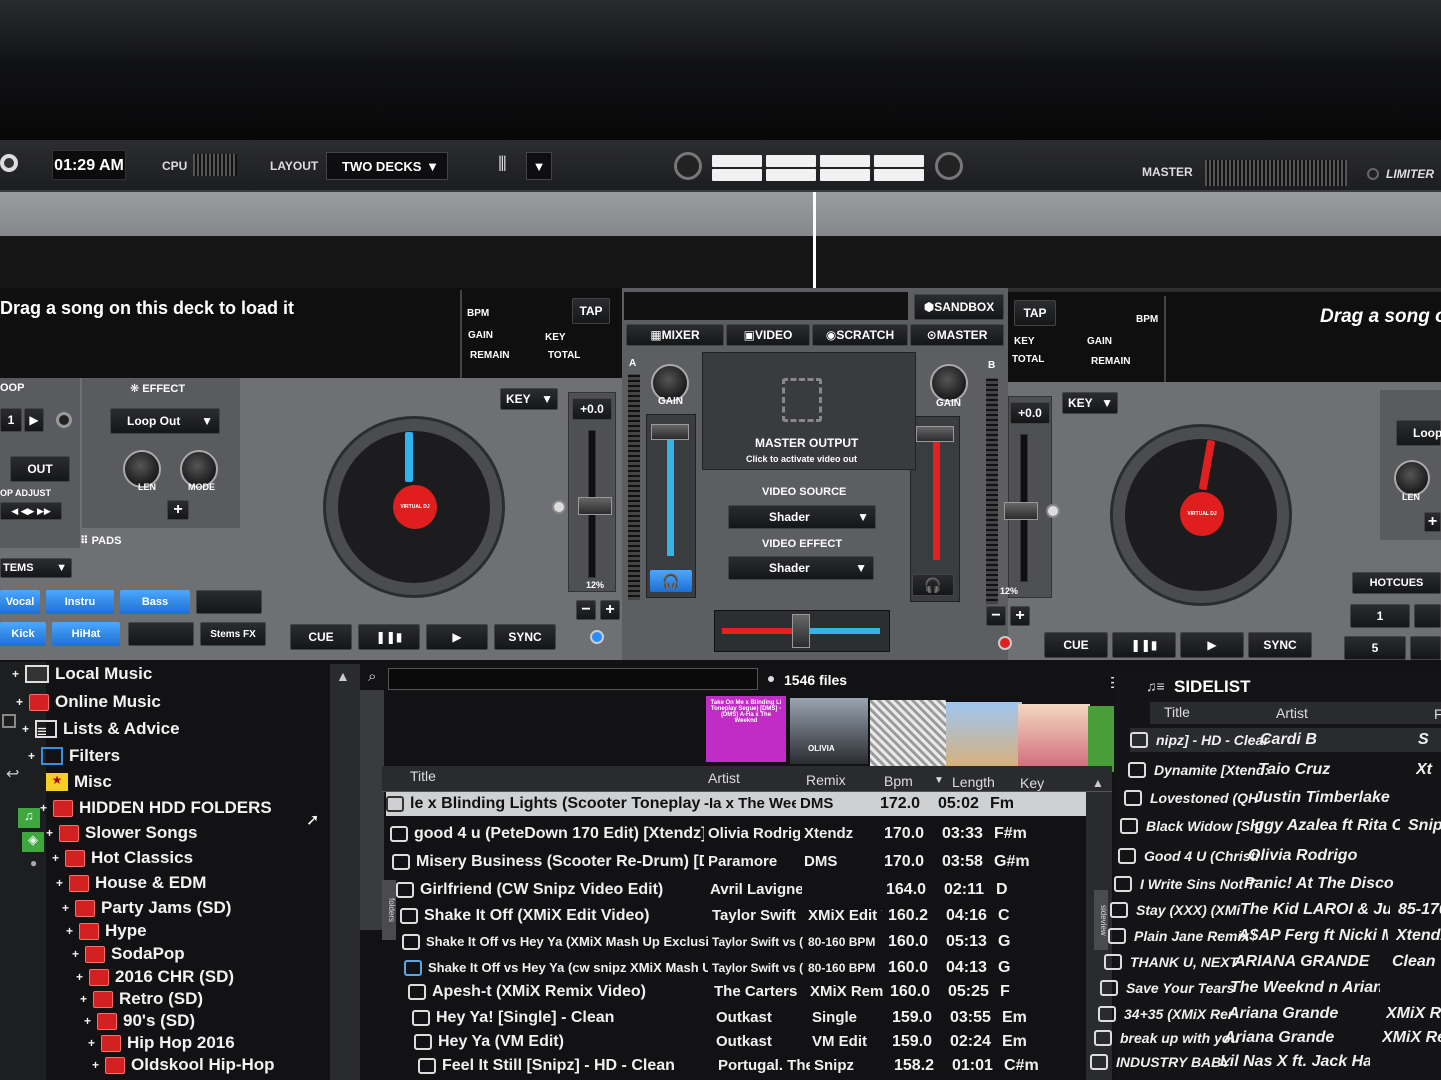 The image size is (1441, 1080). Describe the element at coordinates (502, 165) in the screenshot. I see `waveform-icon: ⦀` at that location.